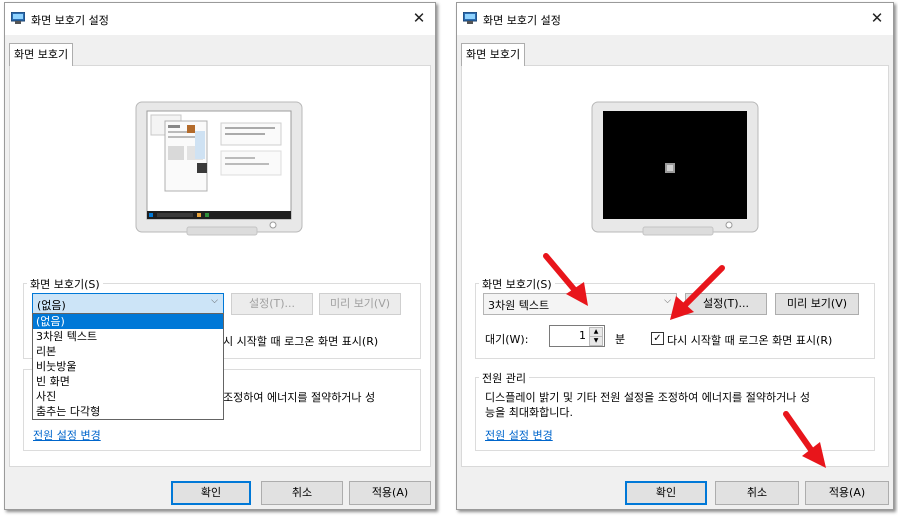 This screenshot has height=518, width=898. I want to click on dropdown-option: 리본, so click(128, 351).